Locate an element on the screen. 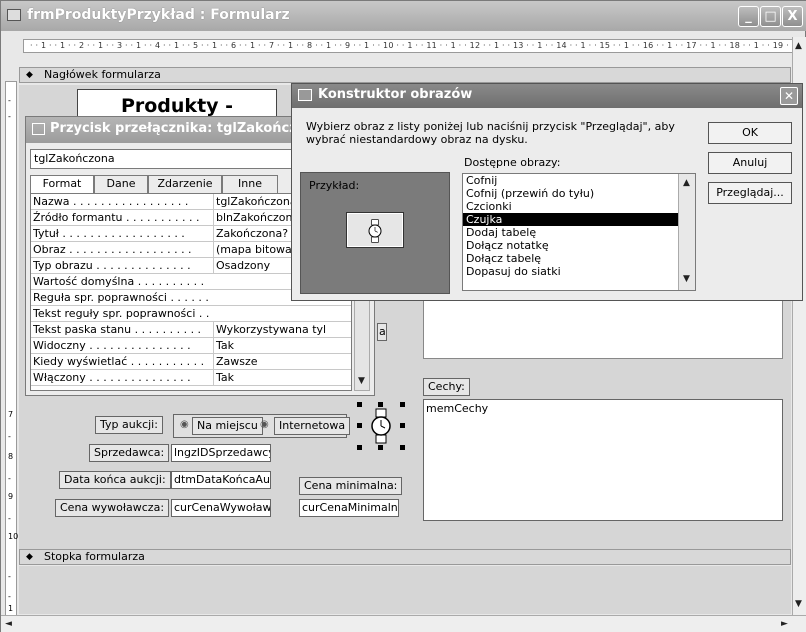  radio-internet-label: Internetowa is located at coordinates (312, 426).